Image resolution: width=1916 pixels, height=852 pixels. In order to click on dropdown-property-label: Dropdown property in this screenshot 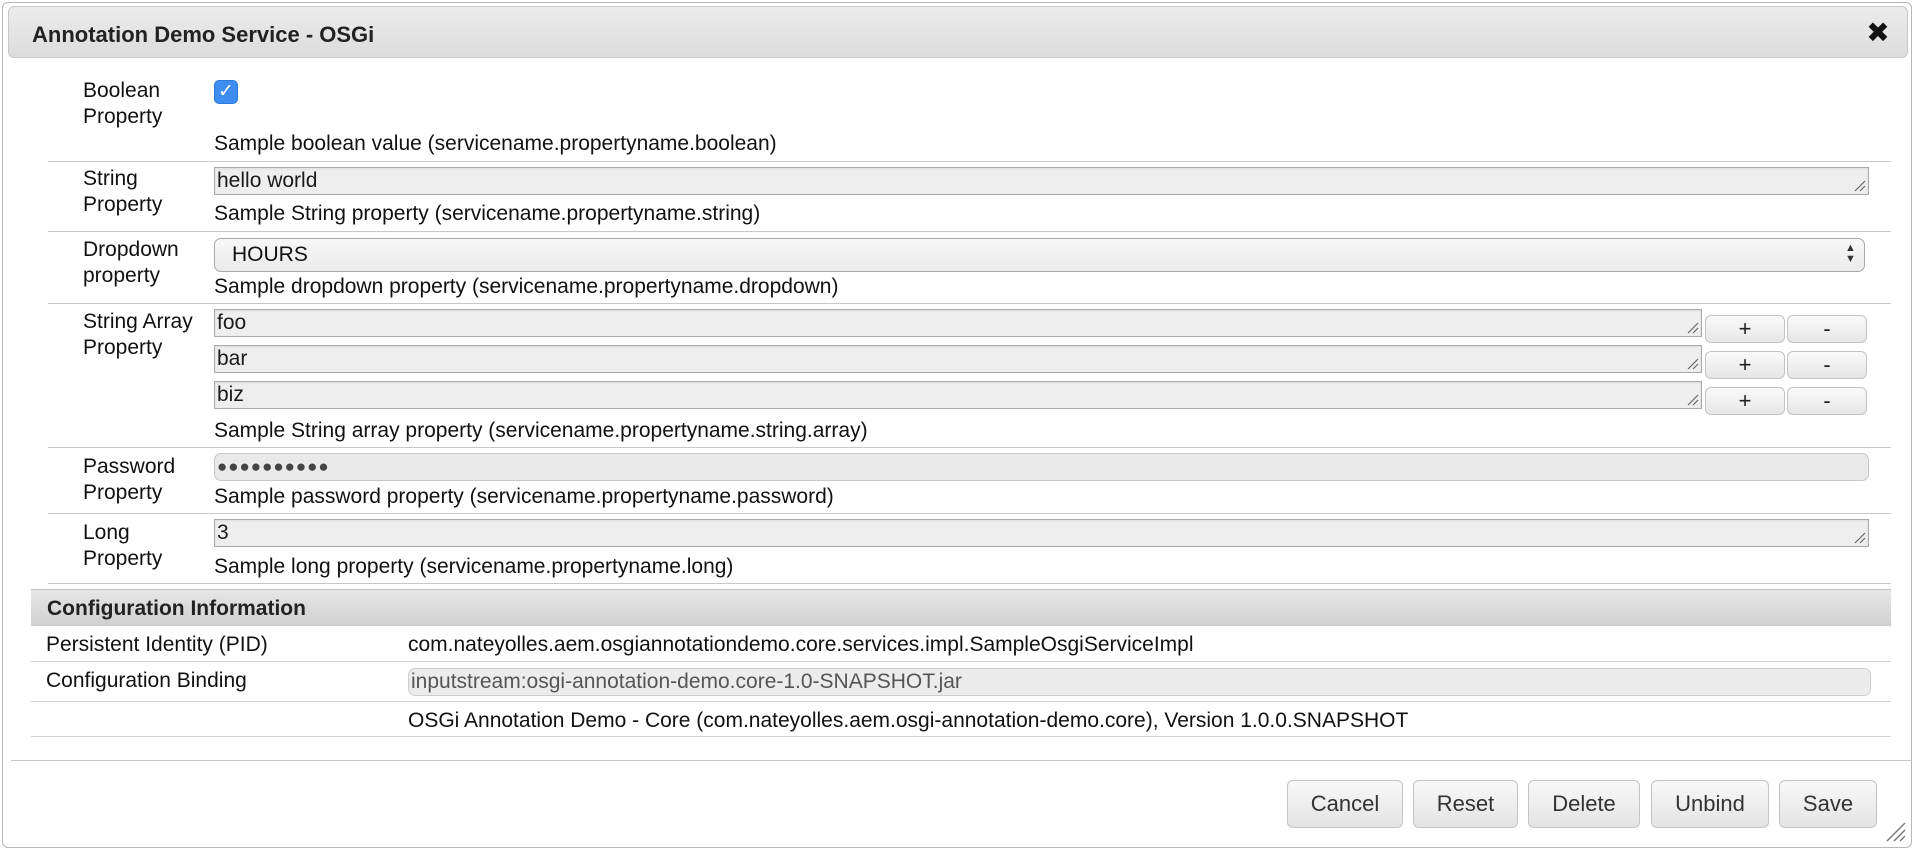, I will do `click(131, 262)`.